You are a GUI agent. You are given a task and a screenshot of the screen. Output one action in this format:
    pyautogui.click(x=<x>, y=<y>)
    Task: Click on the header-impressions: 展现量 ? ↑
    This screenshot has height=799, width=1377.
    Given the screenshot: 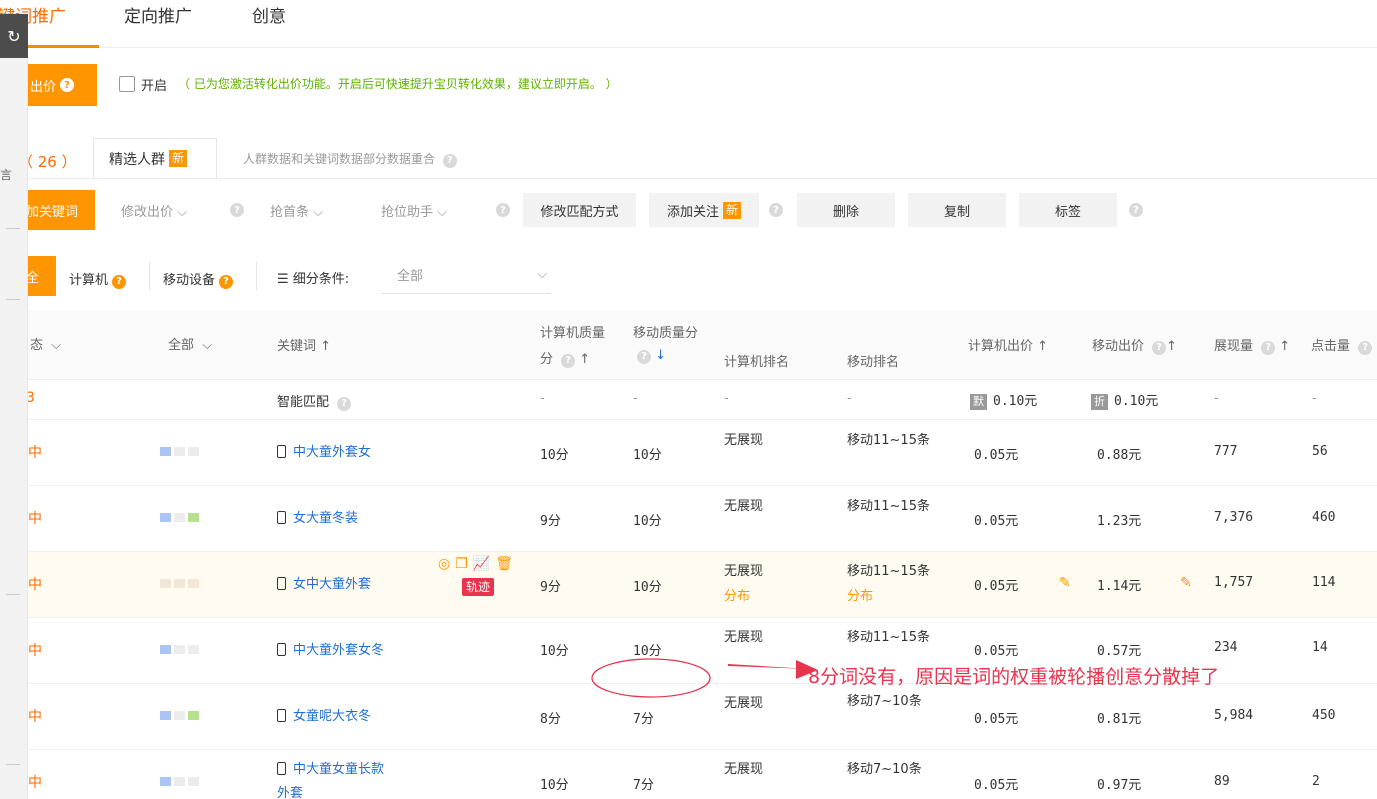 What is the action you would take?
    pyautogui.click(x=1252, y=345)
    